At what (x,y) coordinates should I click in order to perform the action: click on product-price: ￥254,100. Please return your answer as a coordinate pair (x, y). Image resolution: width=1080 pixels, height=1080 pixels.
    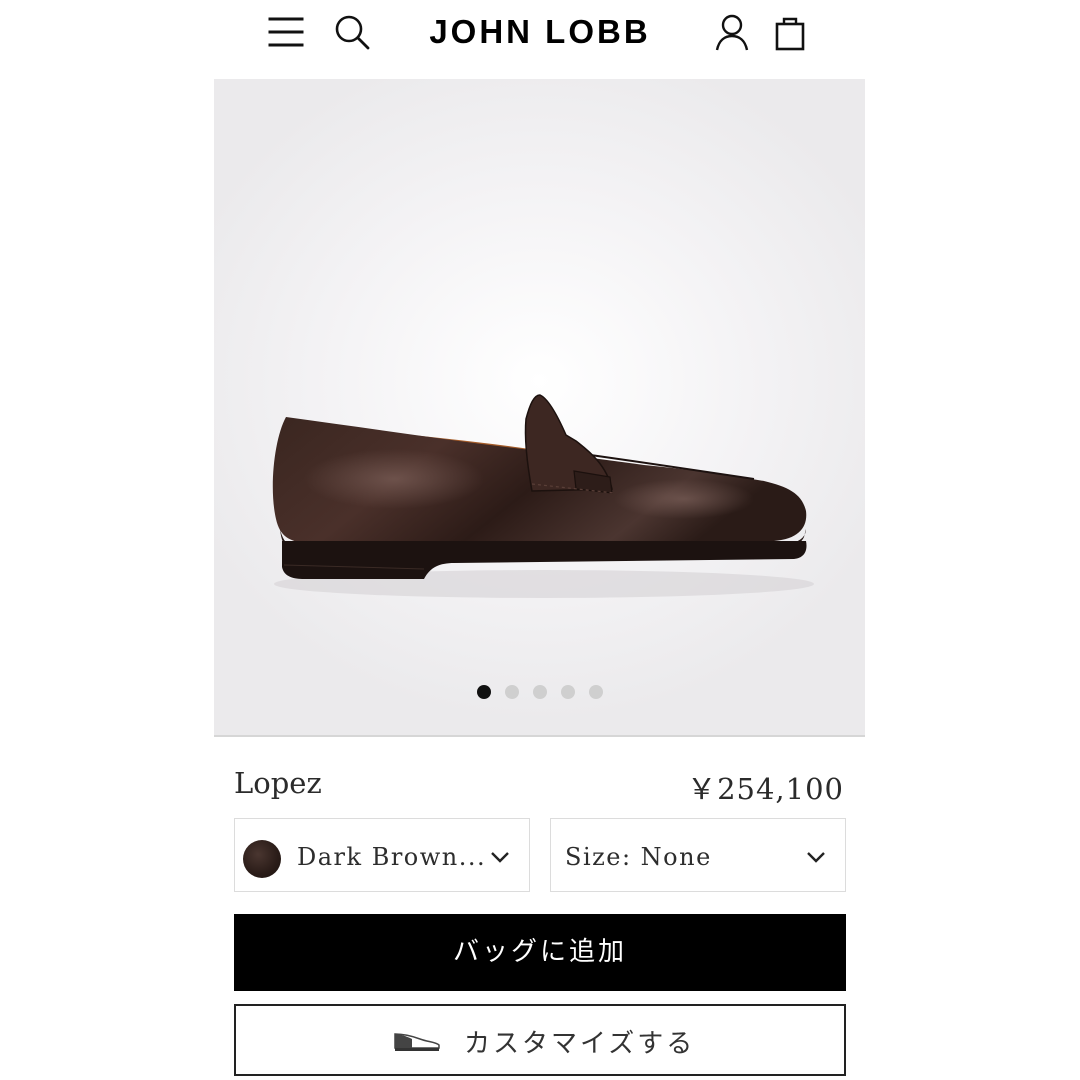
    Looking at the image, I should click on (765, 789).